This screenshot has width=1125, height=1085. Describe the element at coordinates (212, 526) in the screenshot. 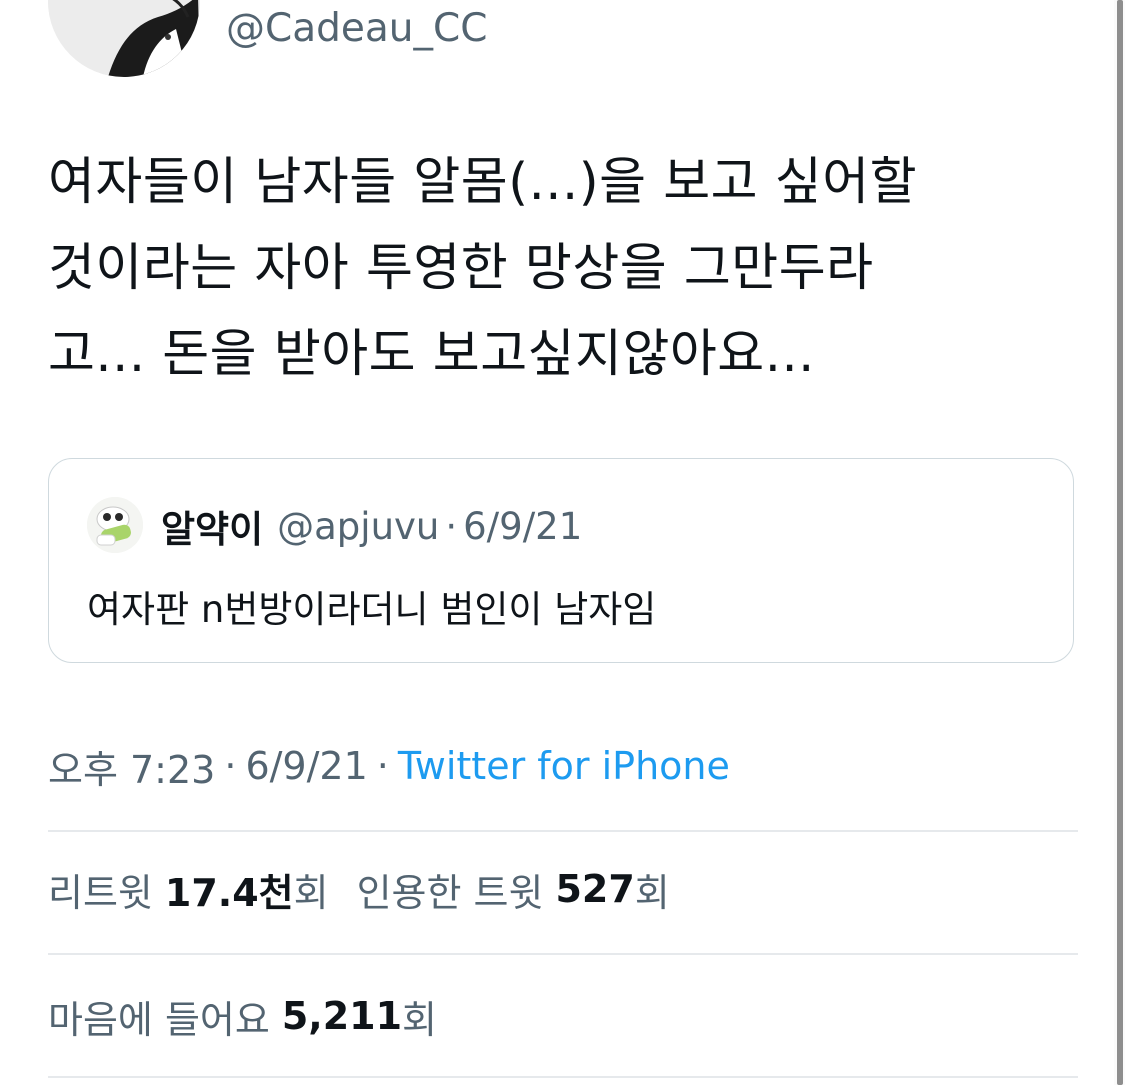

I see `quoted-author-name: 알약이` at that location.